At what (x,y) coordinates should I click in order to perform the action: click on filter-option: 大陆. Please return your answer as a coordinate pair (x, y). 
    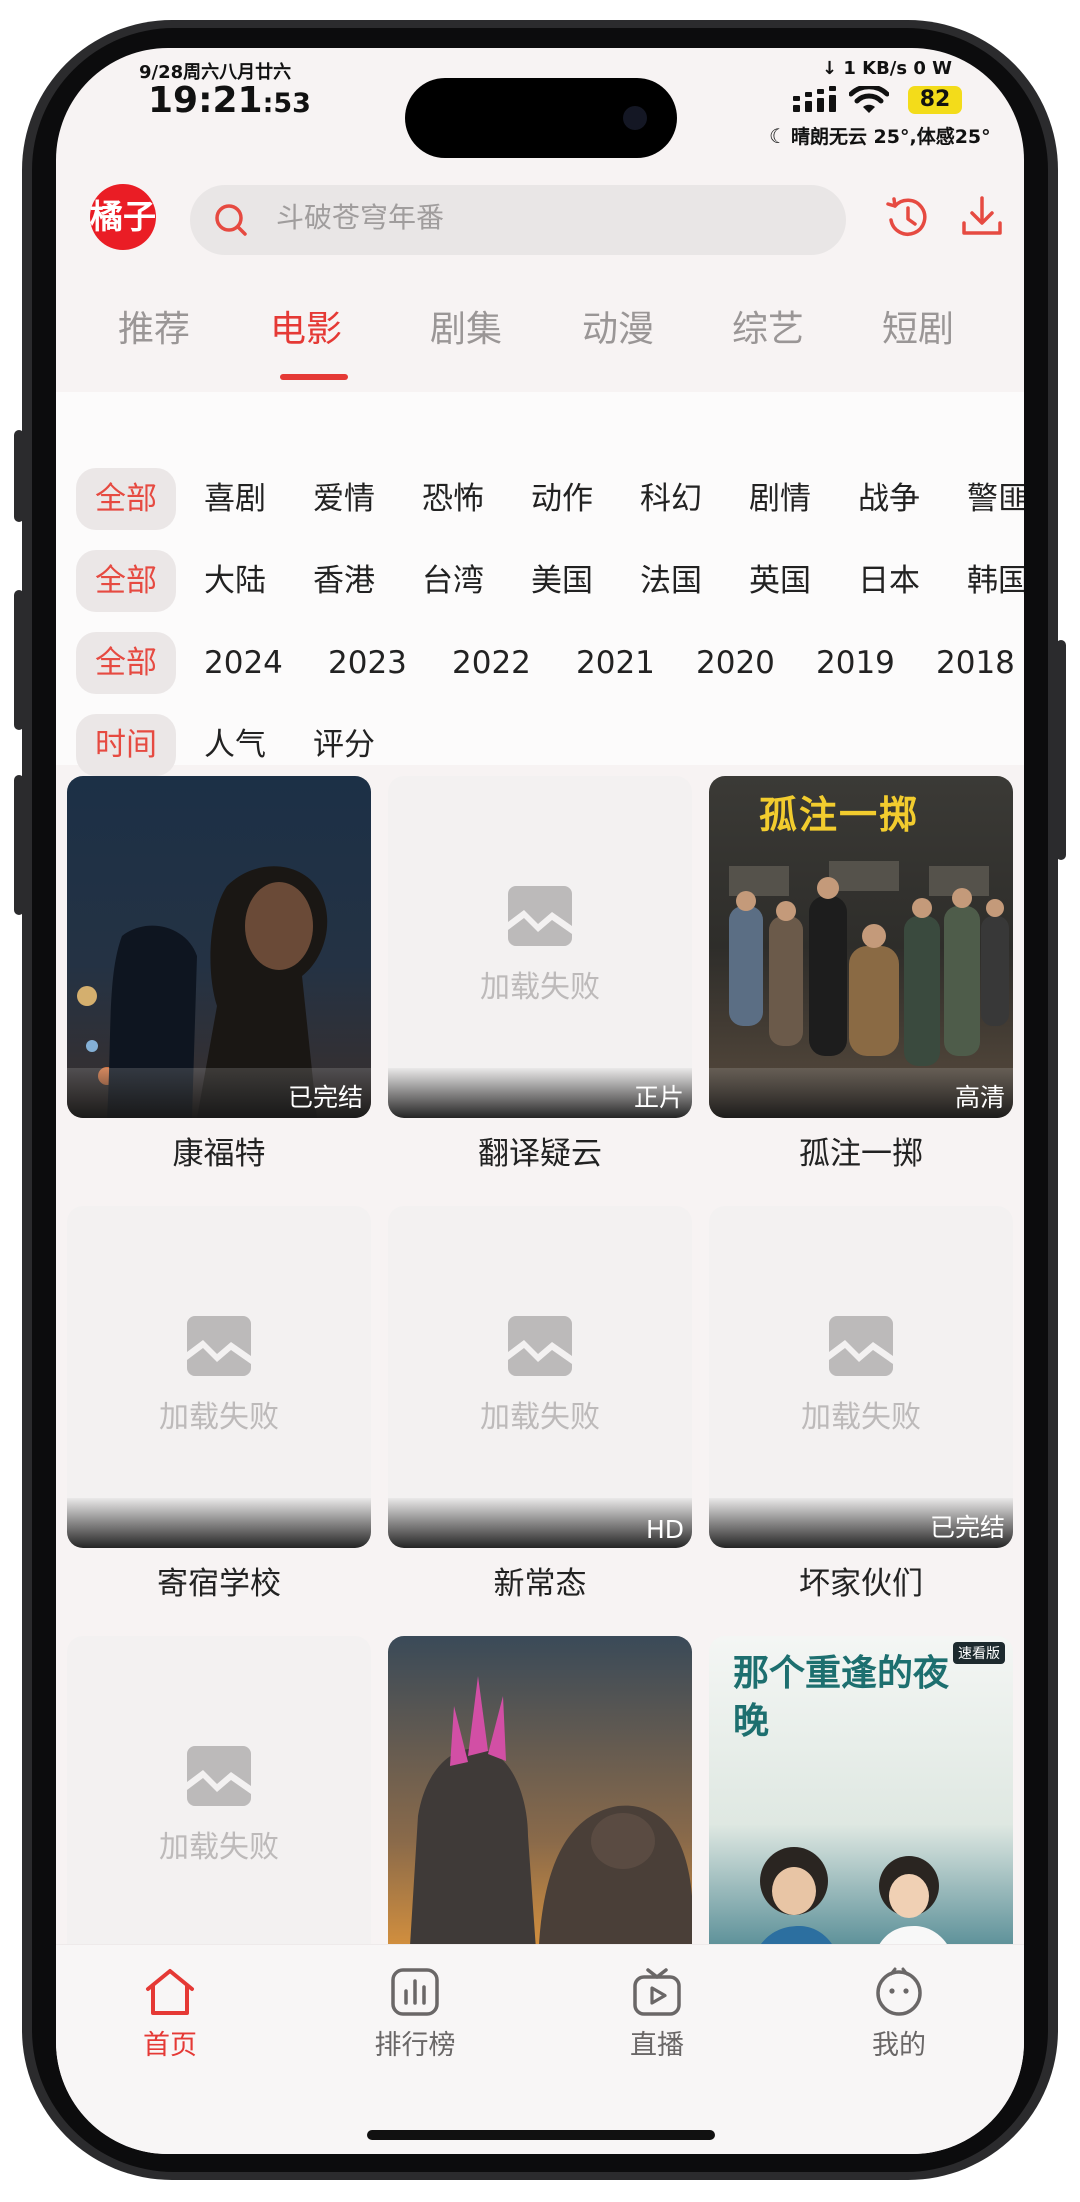
    Looking at the image, I should click on (235, 581).